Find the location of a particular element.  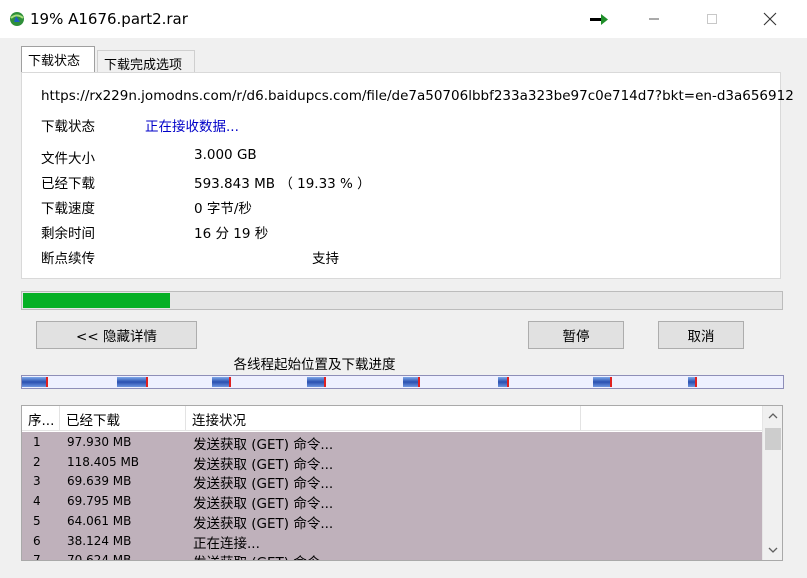

row-downloaded: 70.624 MB is located at coordinates (99, 557).